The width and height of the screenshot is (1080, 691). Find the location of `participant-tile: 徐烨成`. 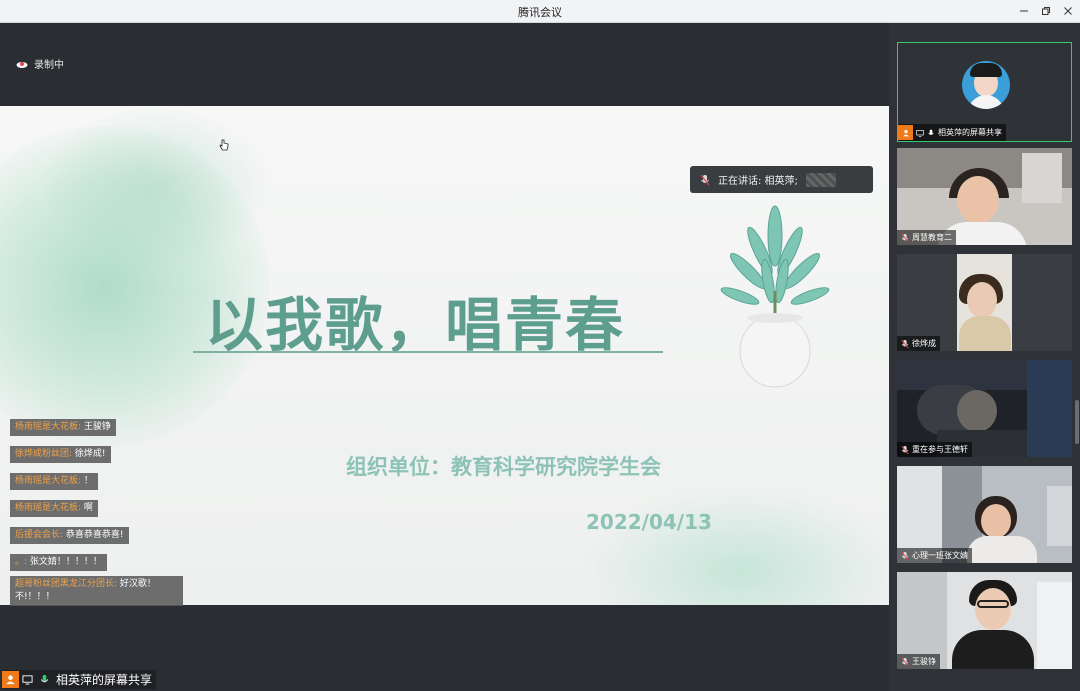

participant-tile: 徐烨成 is located at coordinates (984, 302).